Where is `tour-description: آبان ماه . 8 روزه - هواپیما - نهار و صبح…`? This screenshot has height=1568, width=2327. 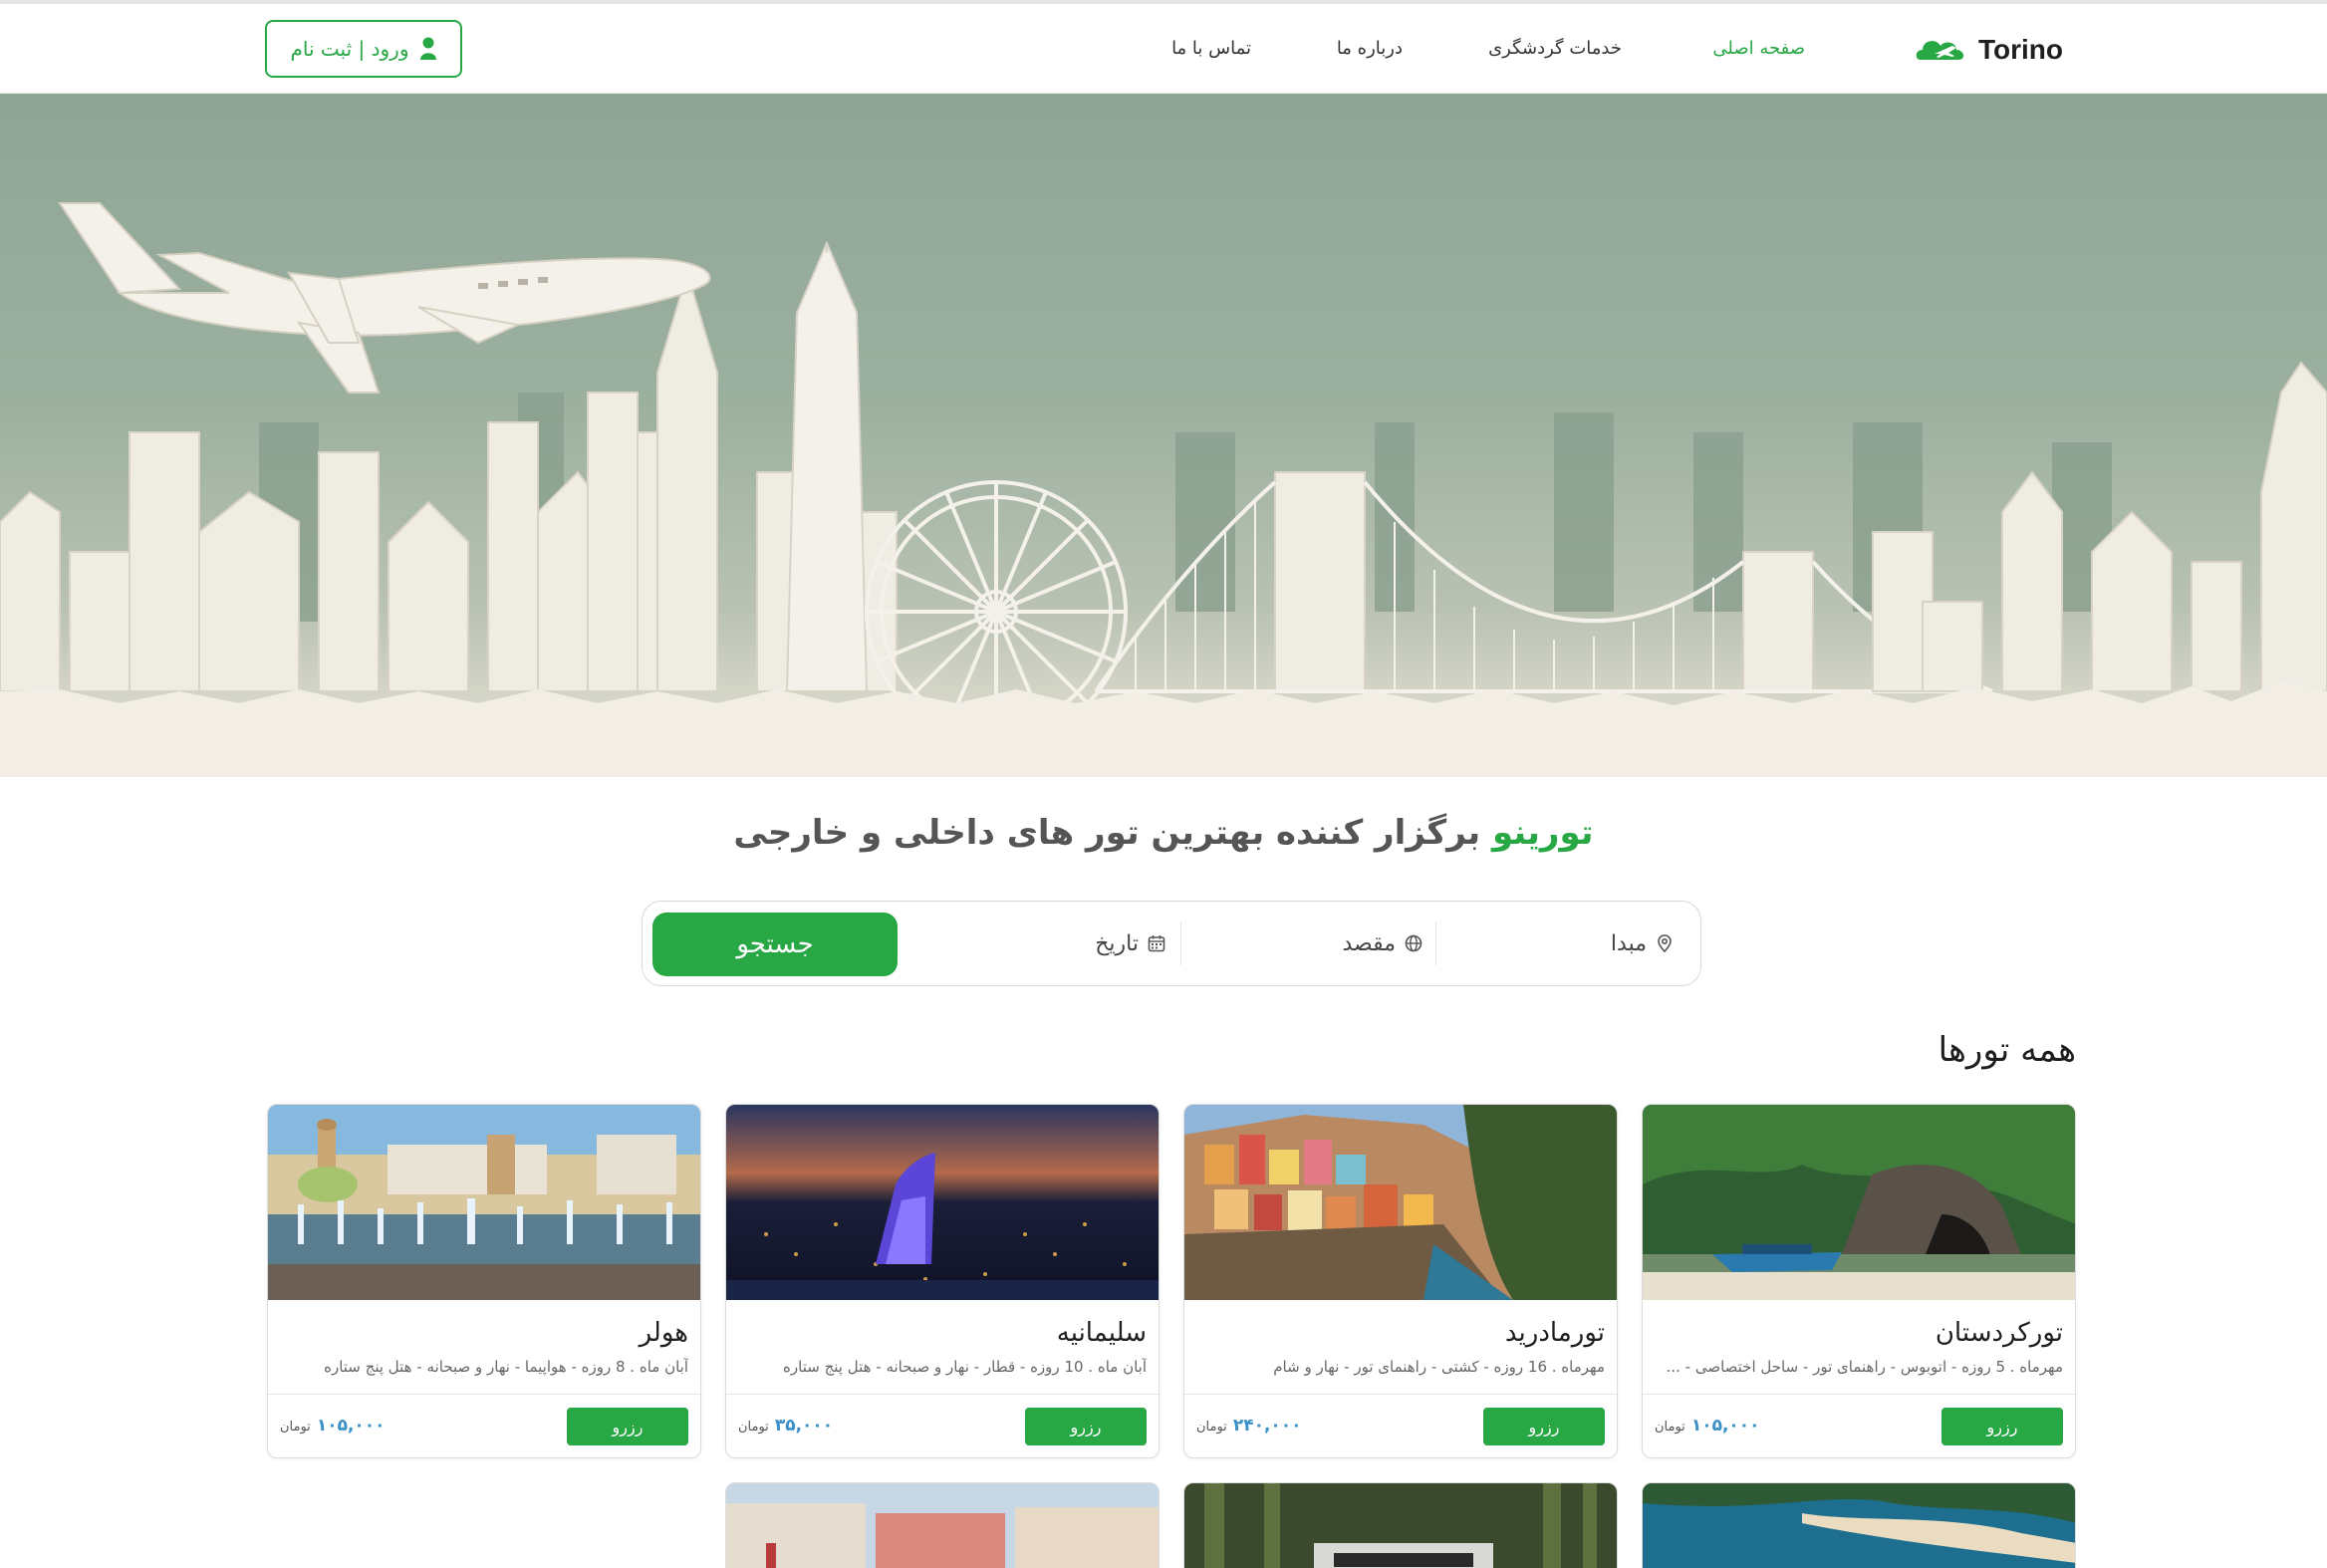
tour-description: آبان ماه . 8 روزه - هواپیما - نهار و صبح… is located at coordinates (506, 1367).